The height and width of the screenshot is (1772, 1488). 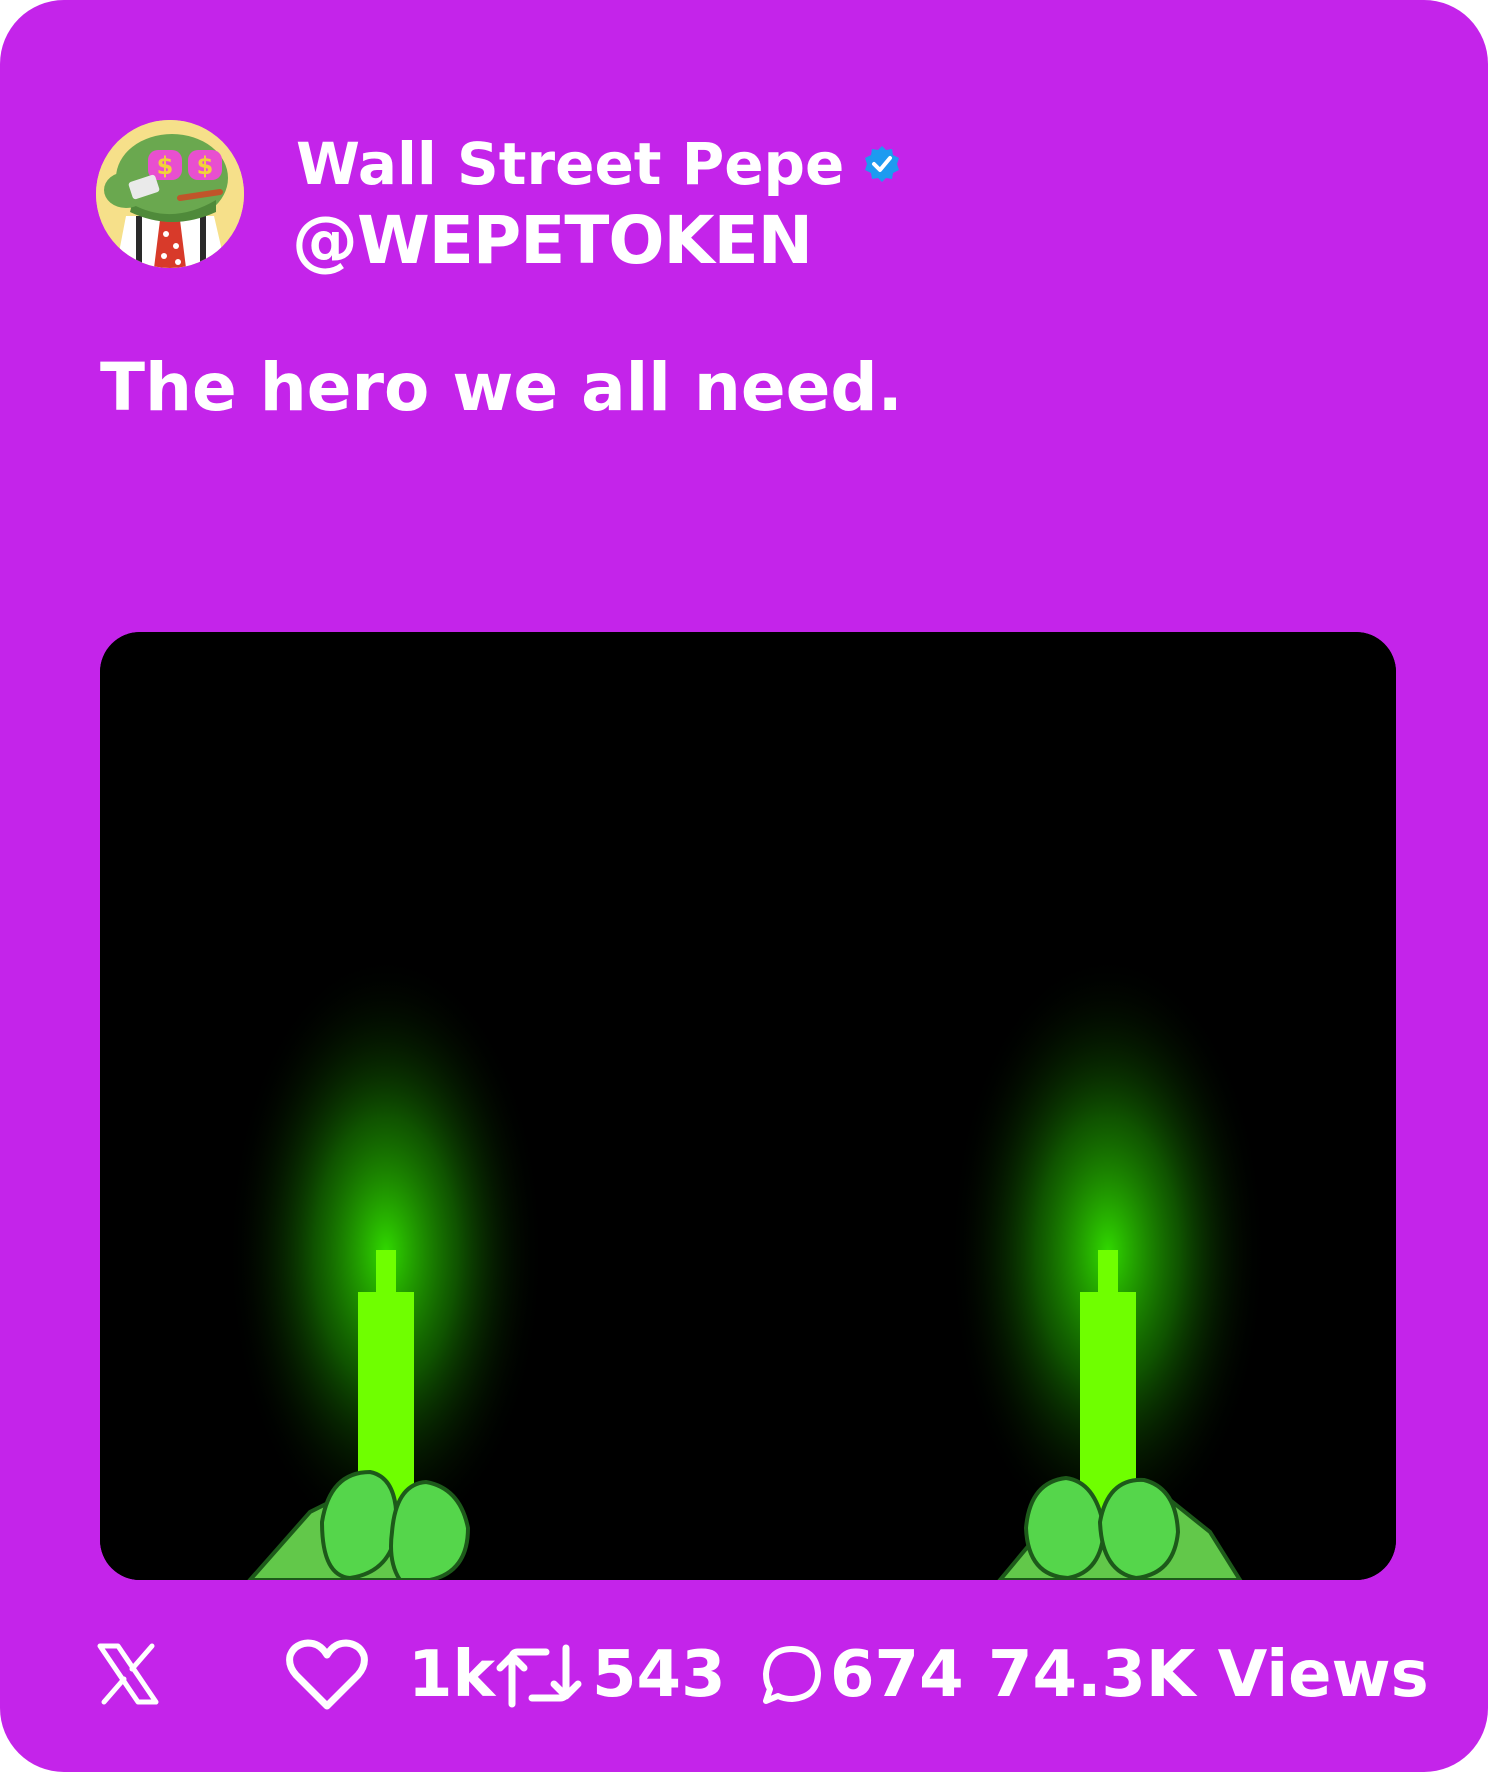 I want to click on repost-count: 543, so click(x=659, y=1675).